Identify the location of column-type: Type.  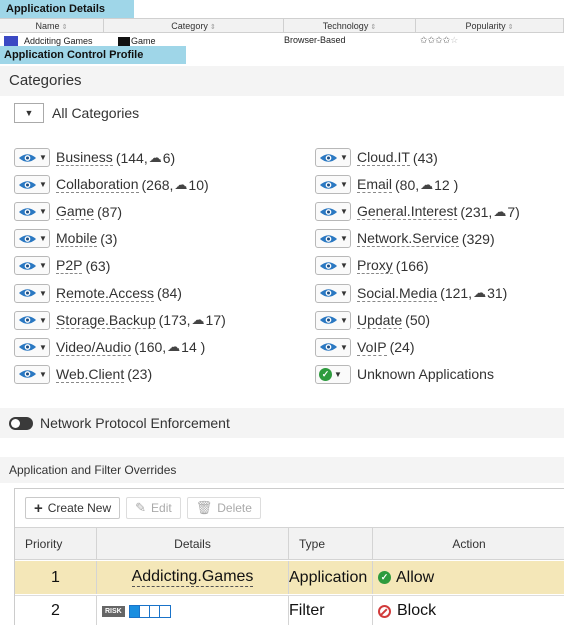
(331, 543).